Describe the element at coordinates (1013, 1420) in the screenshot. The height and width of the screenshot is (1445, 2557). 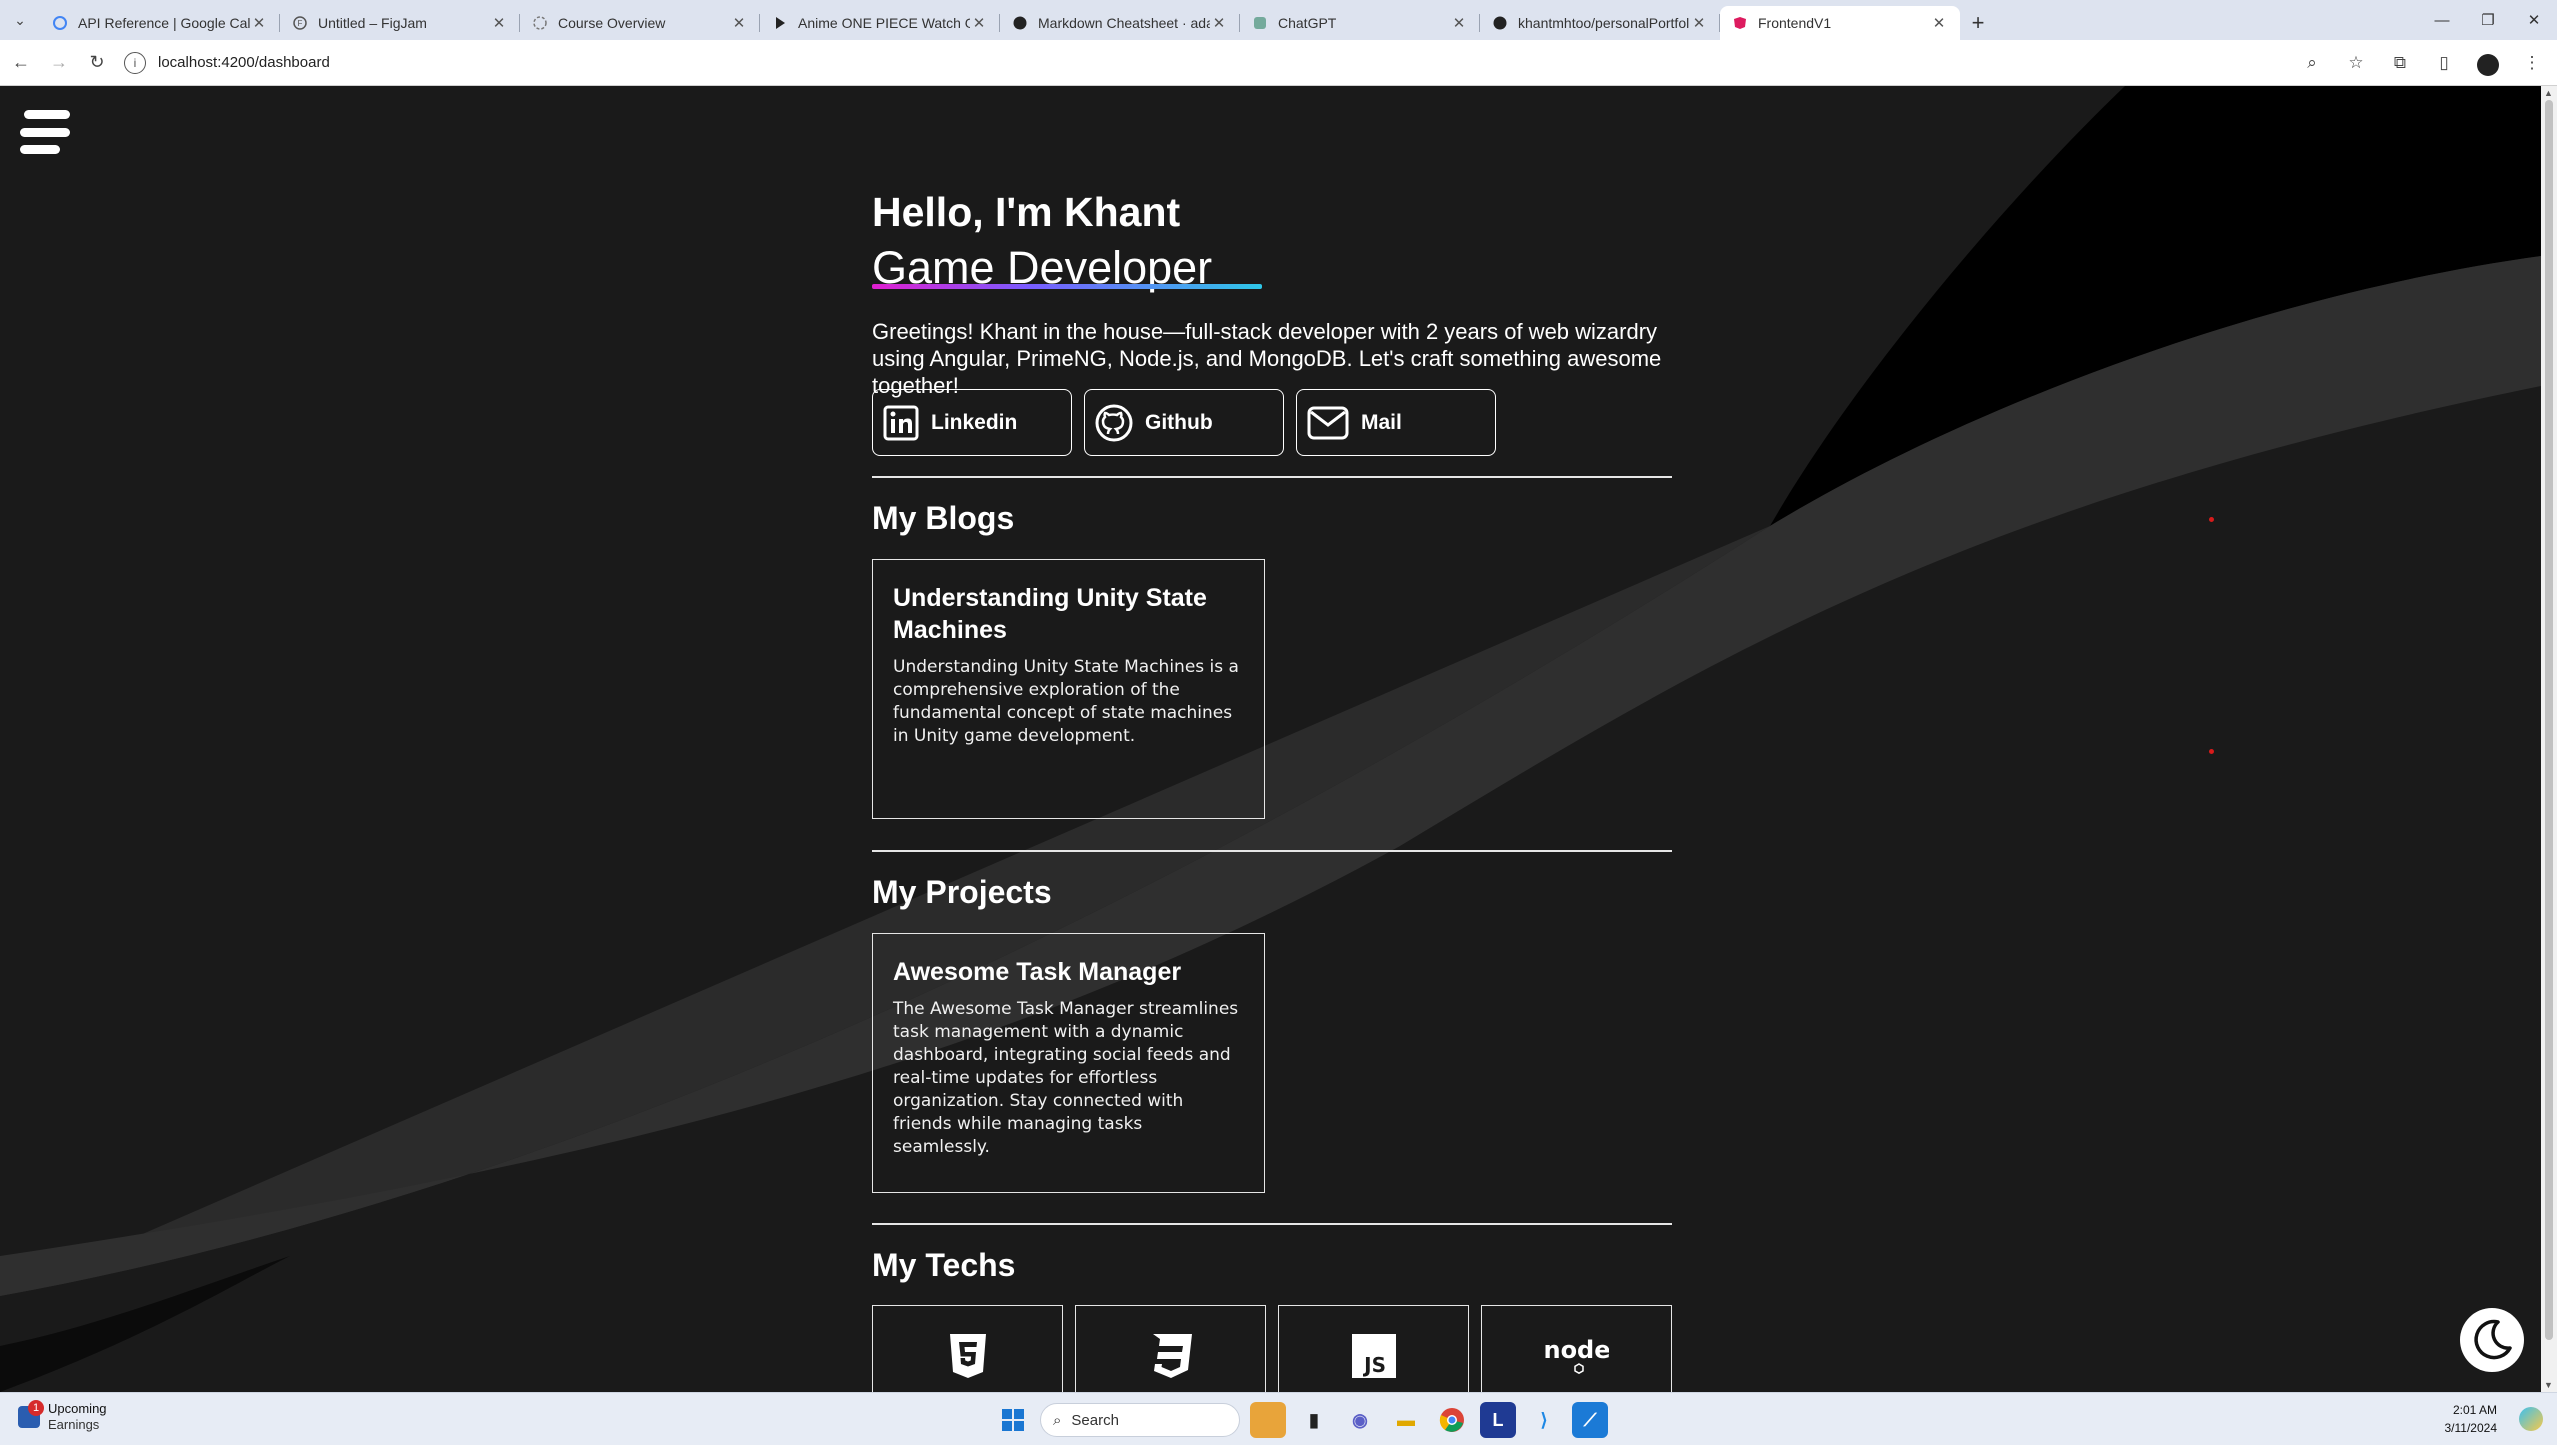
I see `windows-start-icon` at that location.